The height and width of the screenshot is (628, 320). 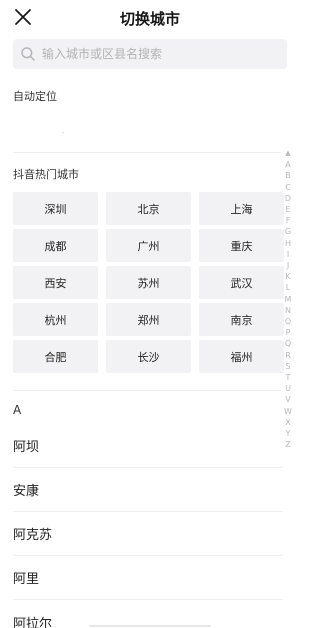 I want to click on index-letter: Z, so click(x=287, y=444).